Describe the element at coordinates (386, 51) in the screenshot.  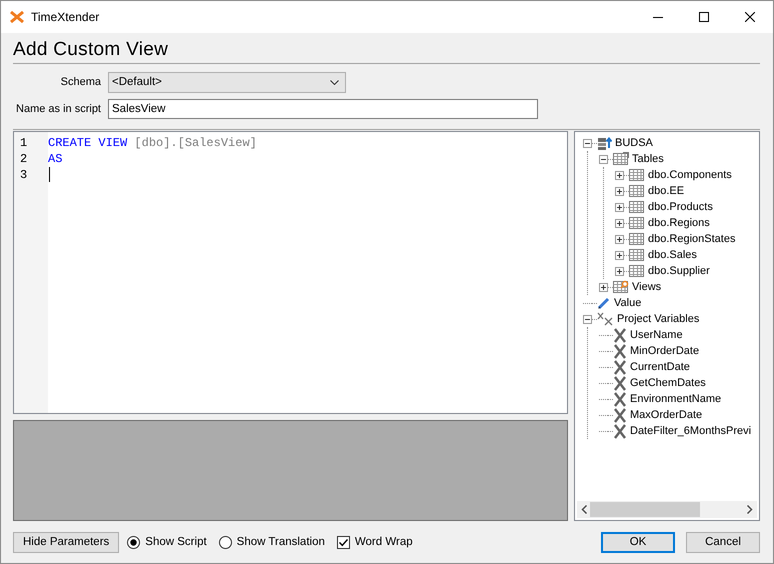
I see `dialog-heading: Add Custom View` at that location.